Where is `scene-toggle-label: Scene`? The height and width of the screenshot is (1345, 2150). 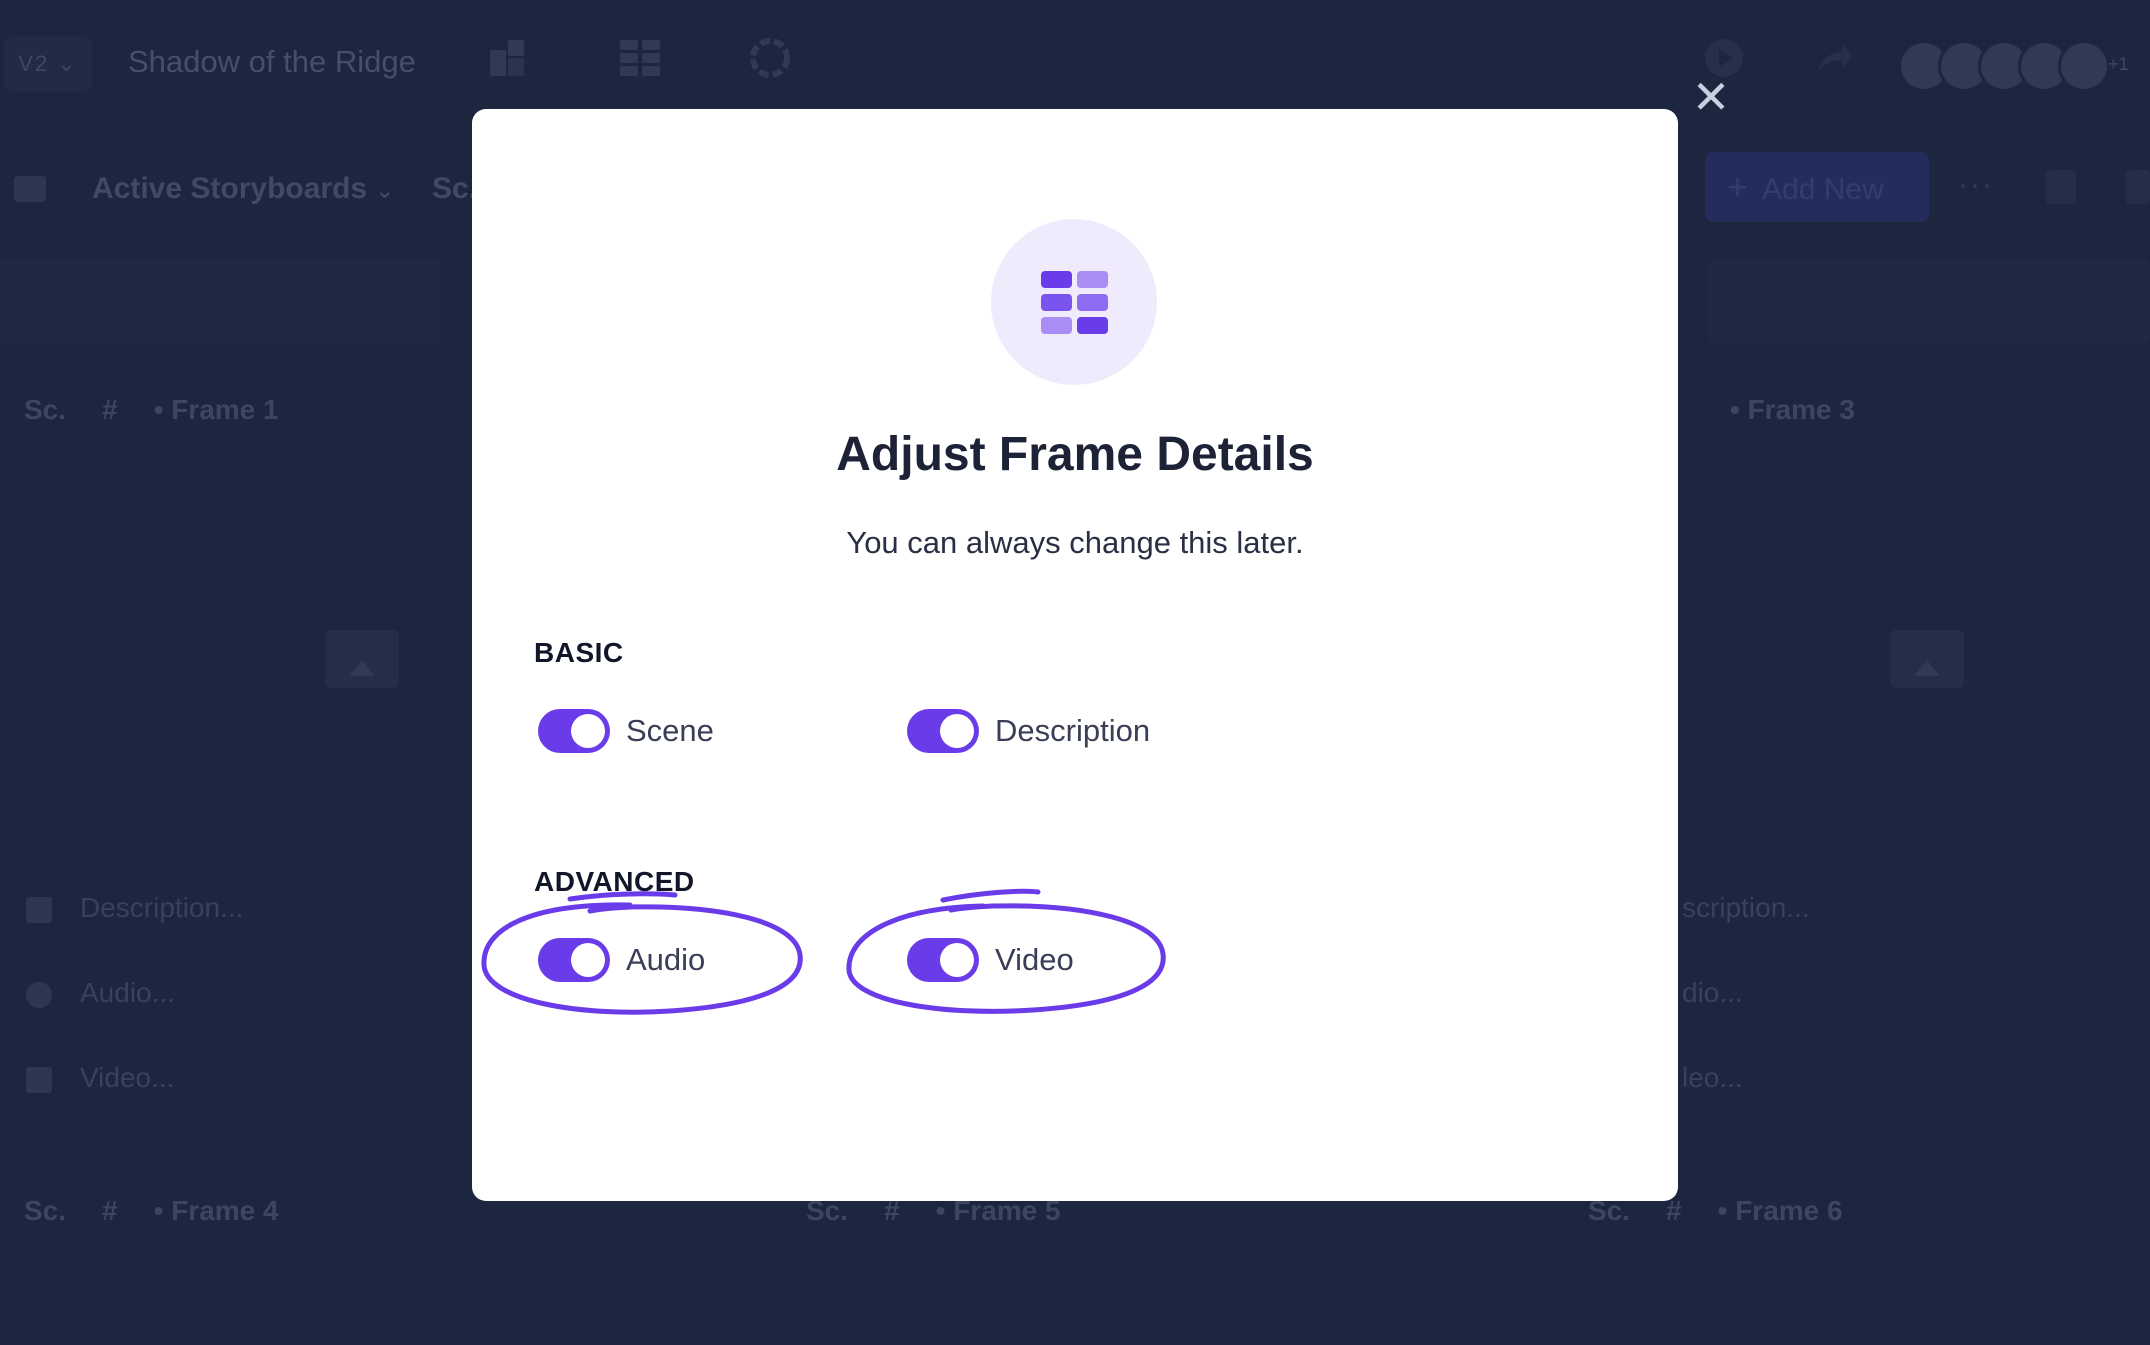 scene-toggle-label: Scene is located at coordinates (670, 730).